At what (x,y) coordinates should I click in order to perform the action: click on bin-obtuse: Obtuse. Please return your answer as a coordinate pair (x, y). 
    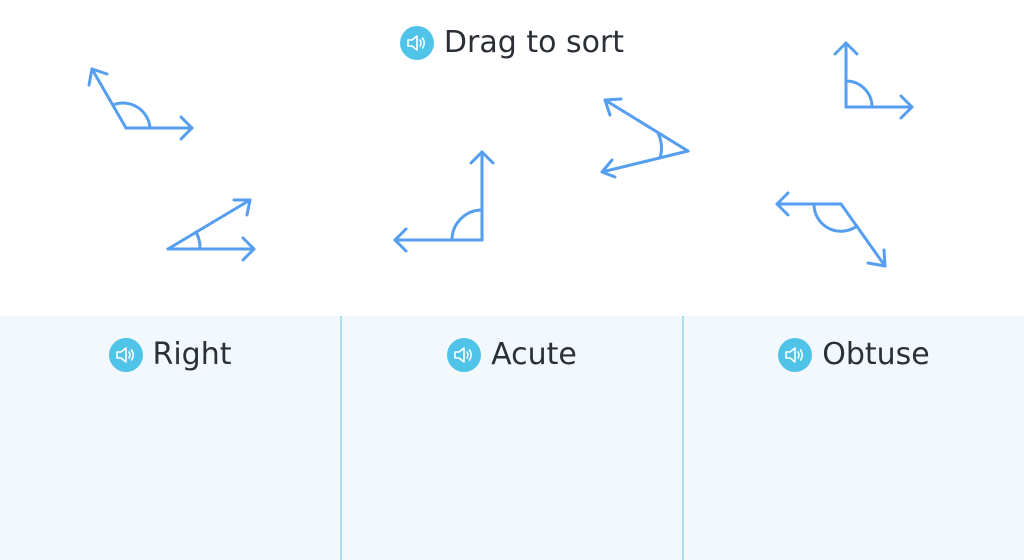
    Looking at the image, I should click on (853, 438).